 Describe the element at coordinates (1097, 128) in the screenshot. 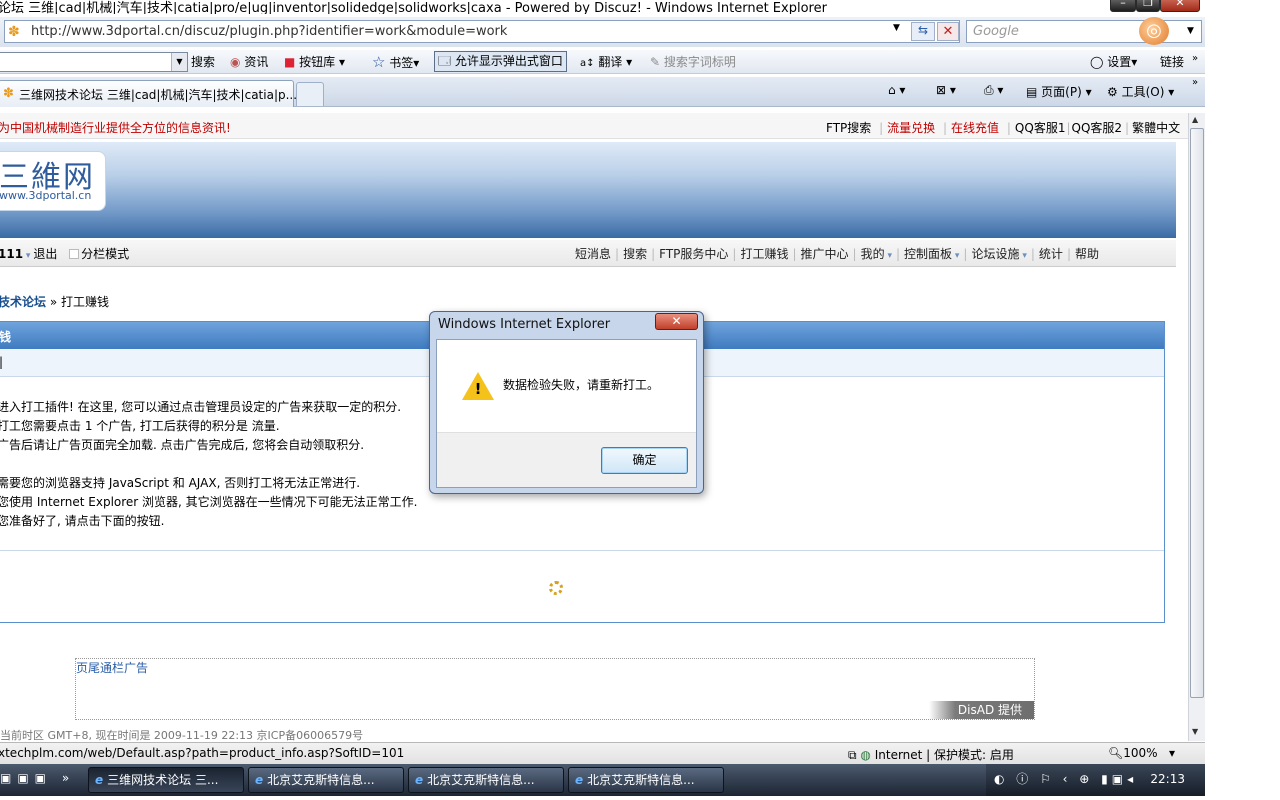

I see `qq-service-2-link: QQ客服2` at that location.